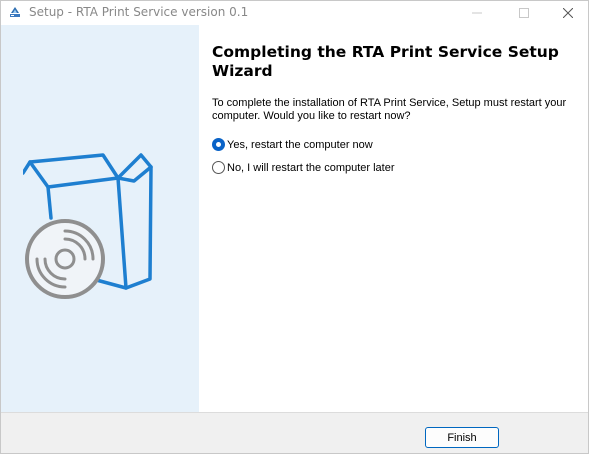  I want to click on window-title: Setup - RTA Print Service version 0.1, so click(139, 12).